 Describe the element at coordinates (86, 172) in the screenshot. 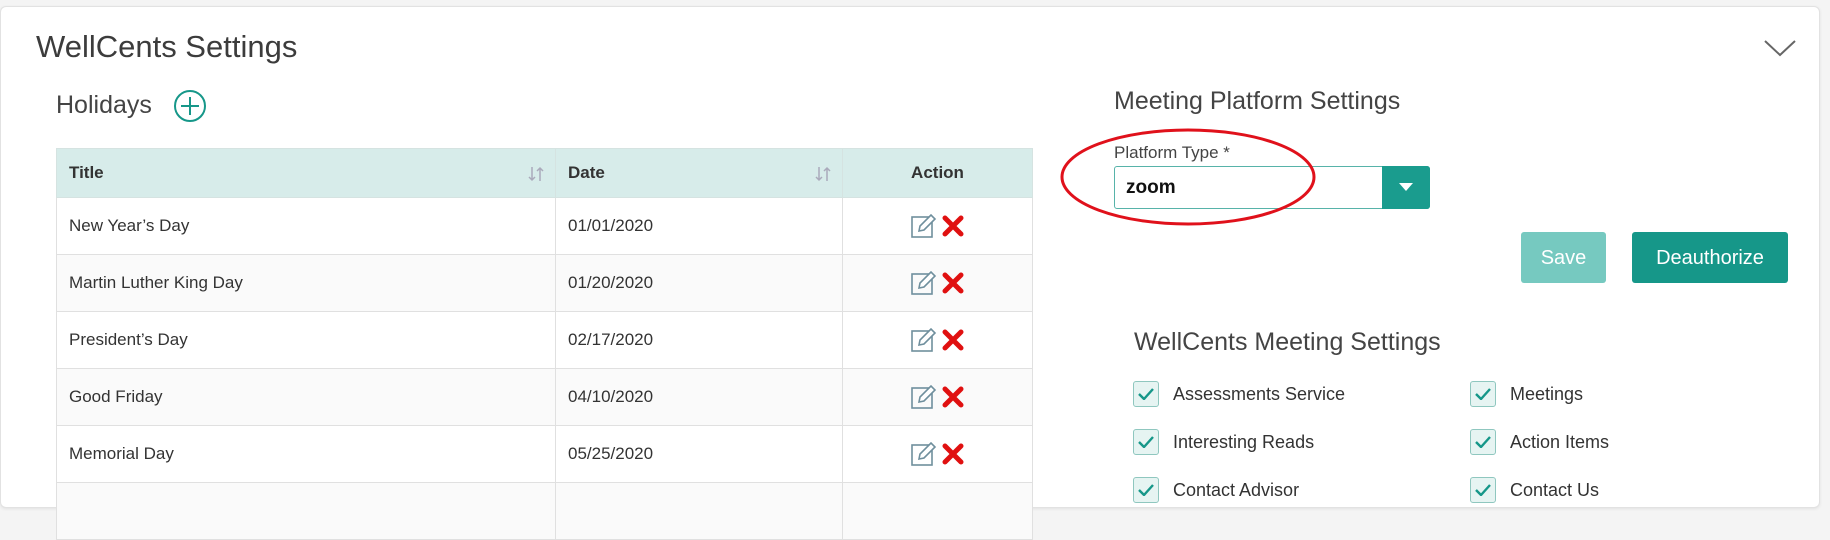

I see `title-column-label: Title` at that location.